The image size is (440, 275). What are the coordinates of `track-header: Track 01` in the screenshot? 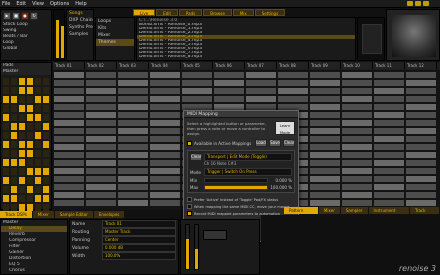 It's located at (69, 65).